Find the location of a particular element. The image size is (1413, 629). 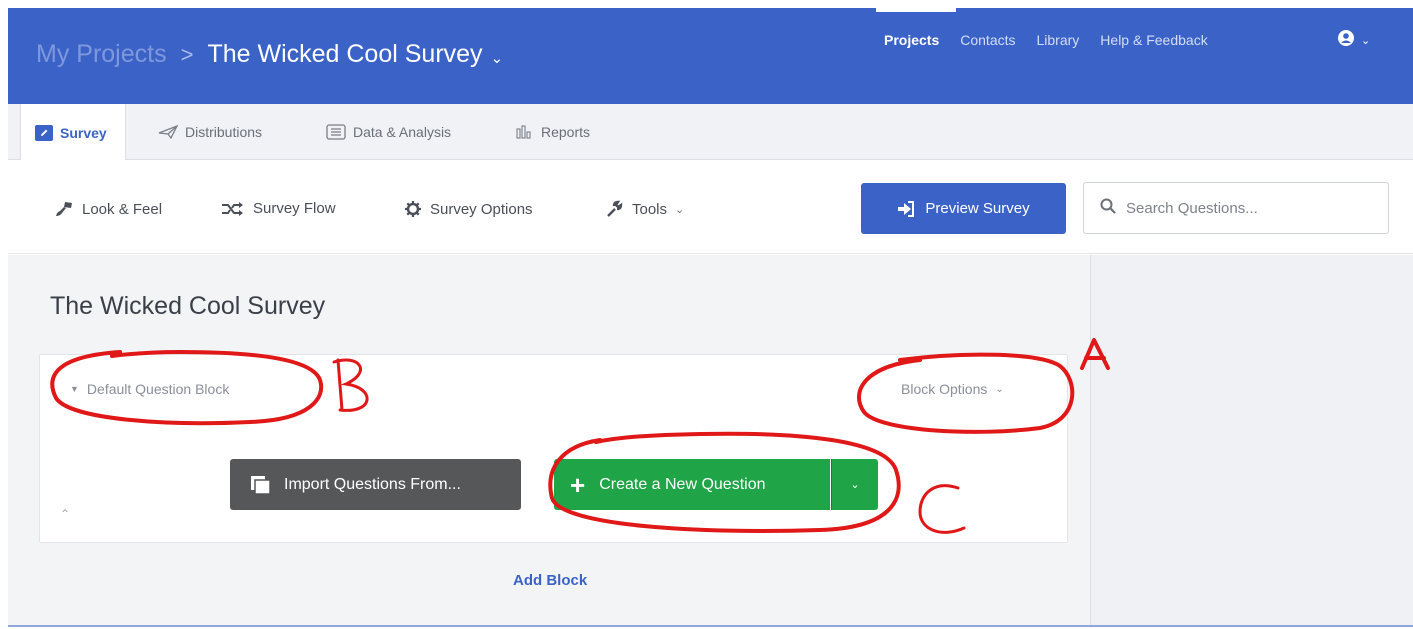

flow-arrows-icon is located at coordinates (233, 209).